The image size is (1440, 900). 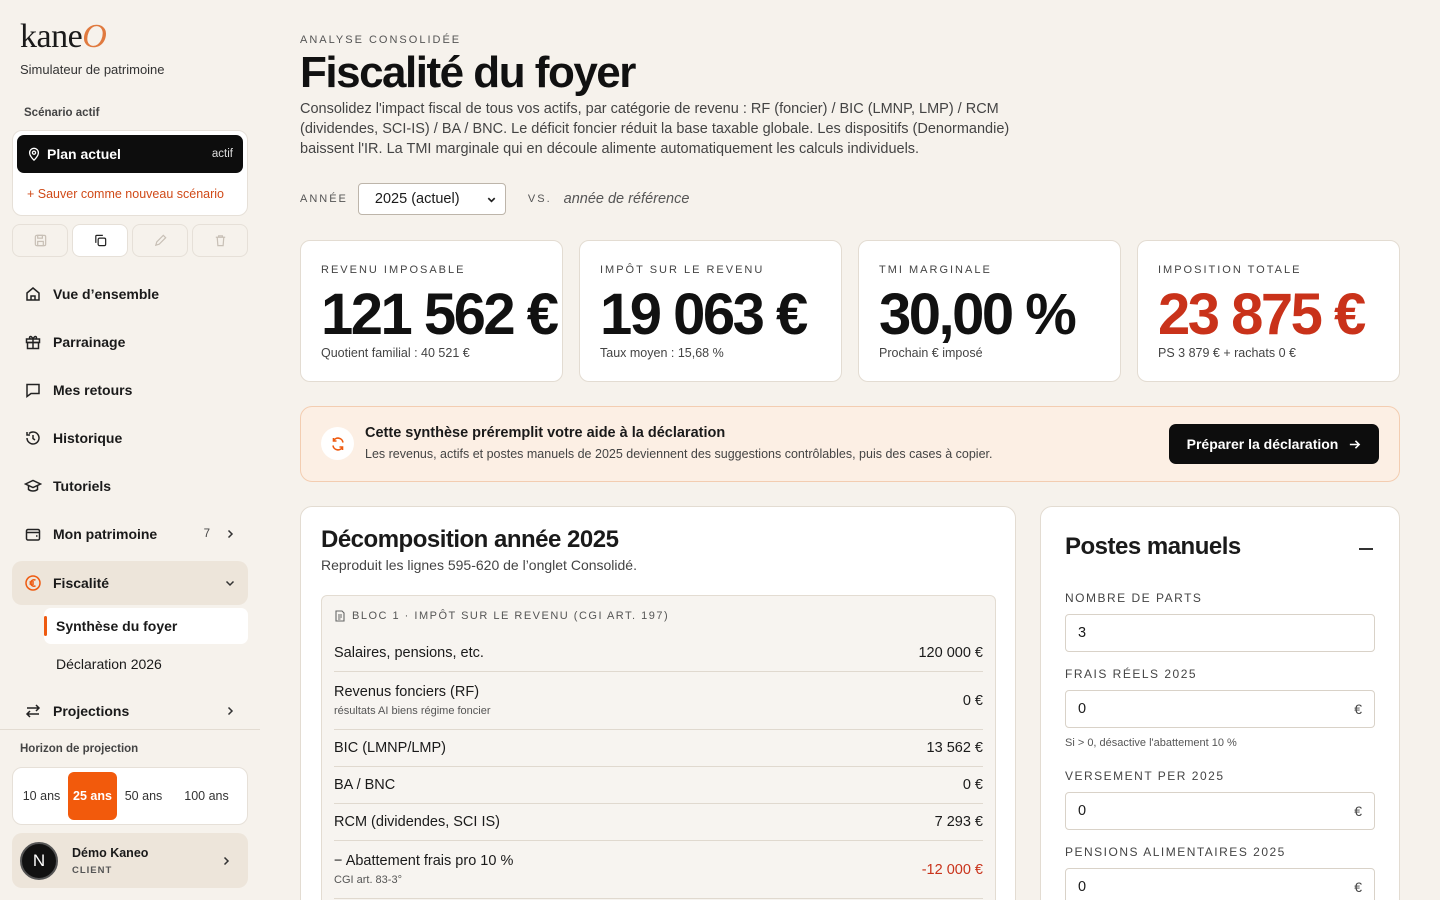 I want to click on row-label: Salaires, pensions, etc., so click(x=409, y=652).